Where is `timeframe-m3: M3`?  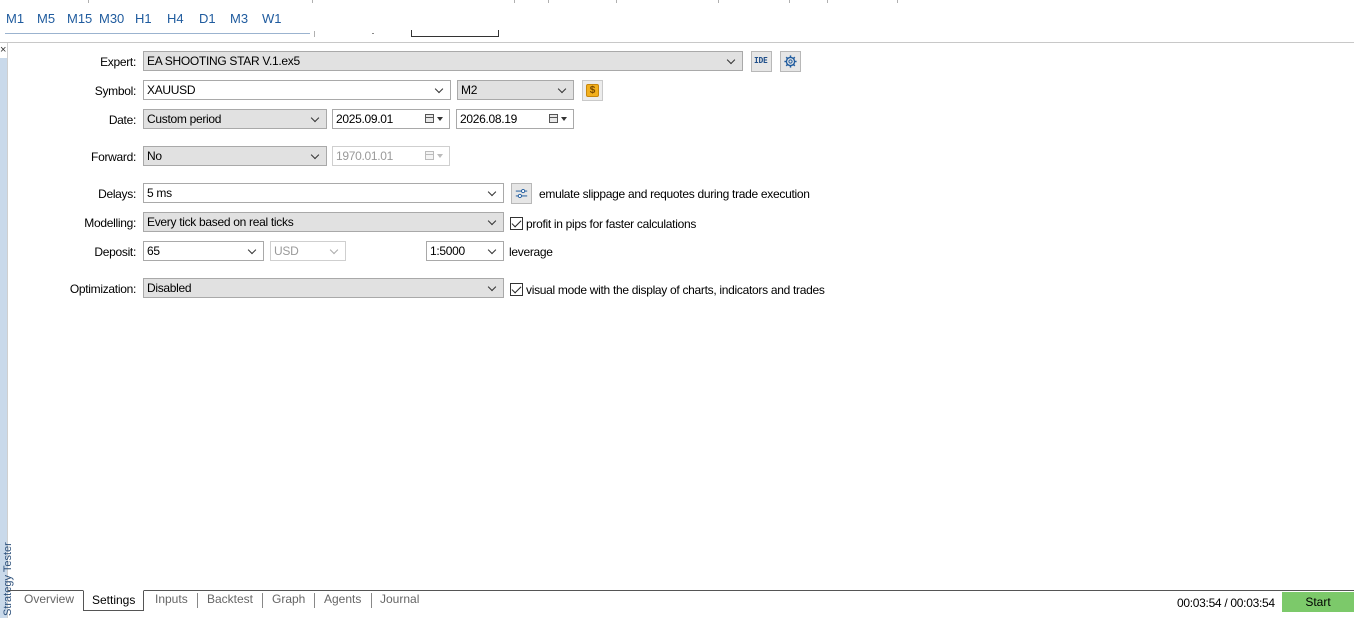 timeframe-m3: M3 is located at coordinates (239, 18).